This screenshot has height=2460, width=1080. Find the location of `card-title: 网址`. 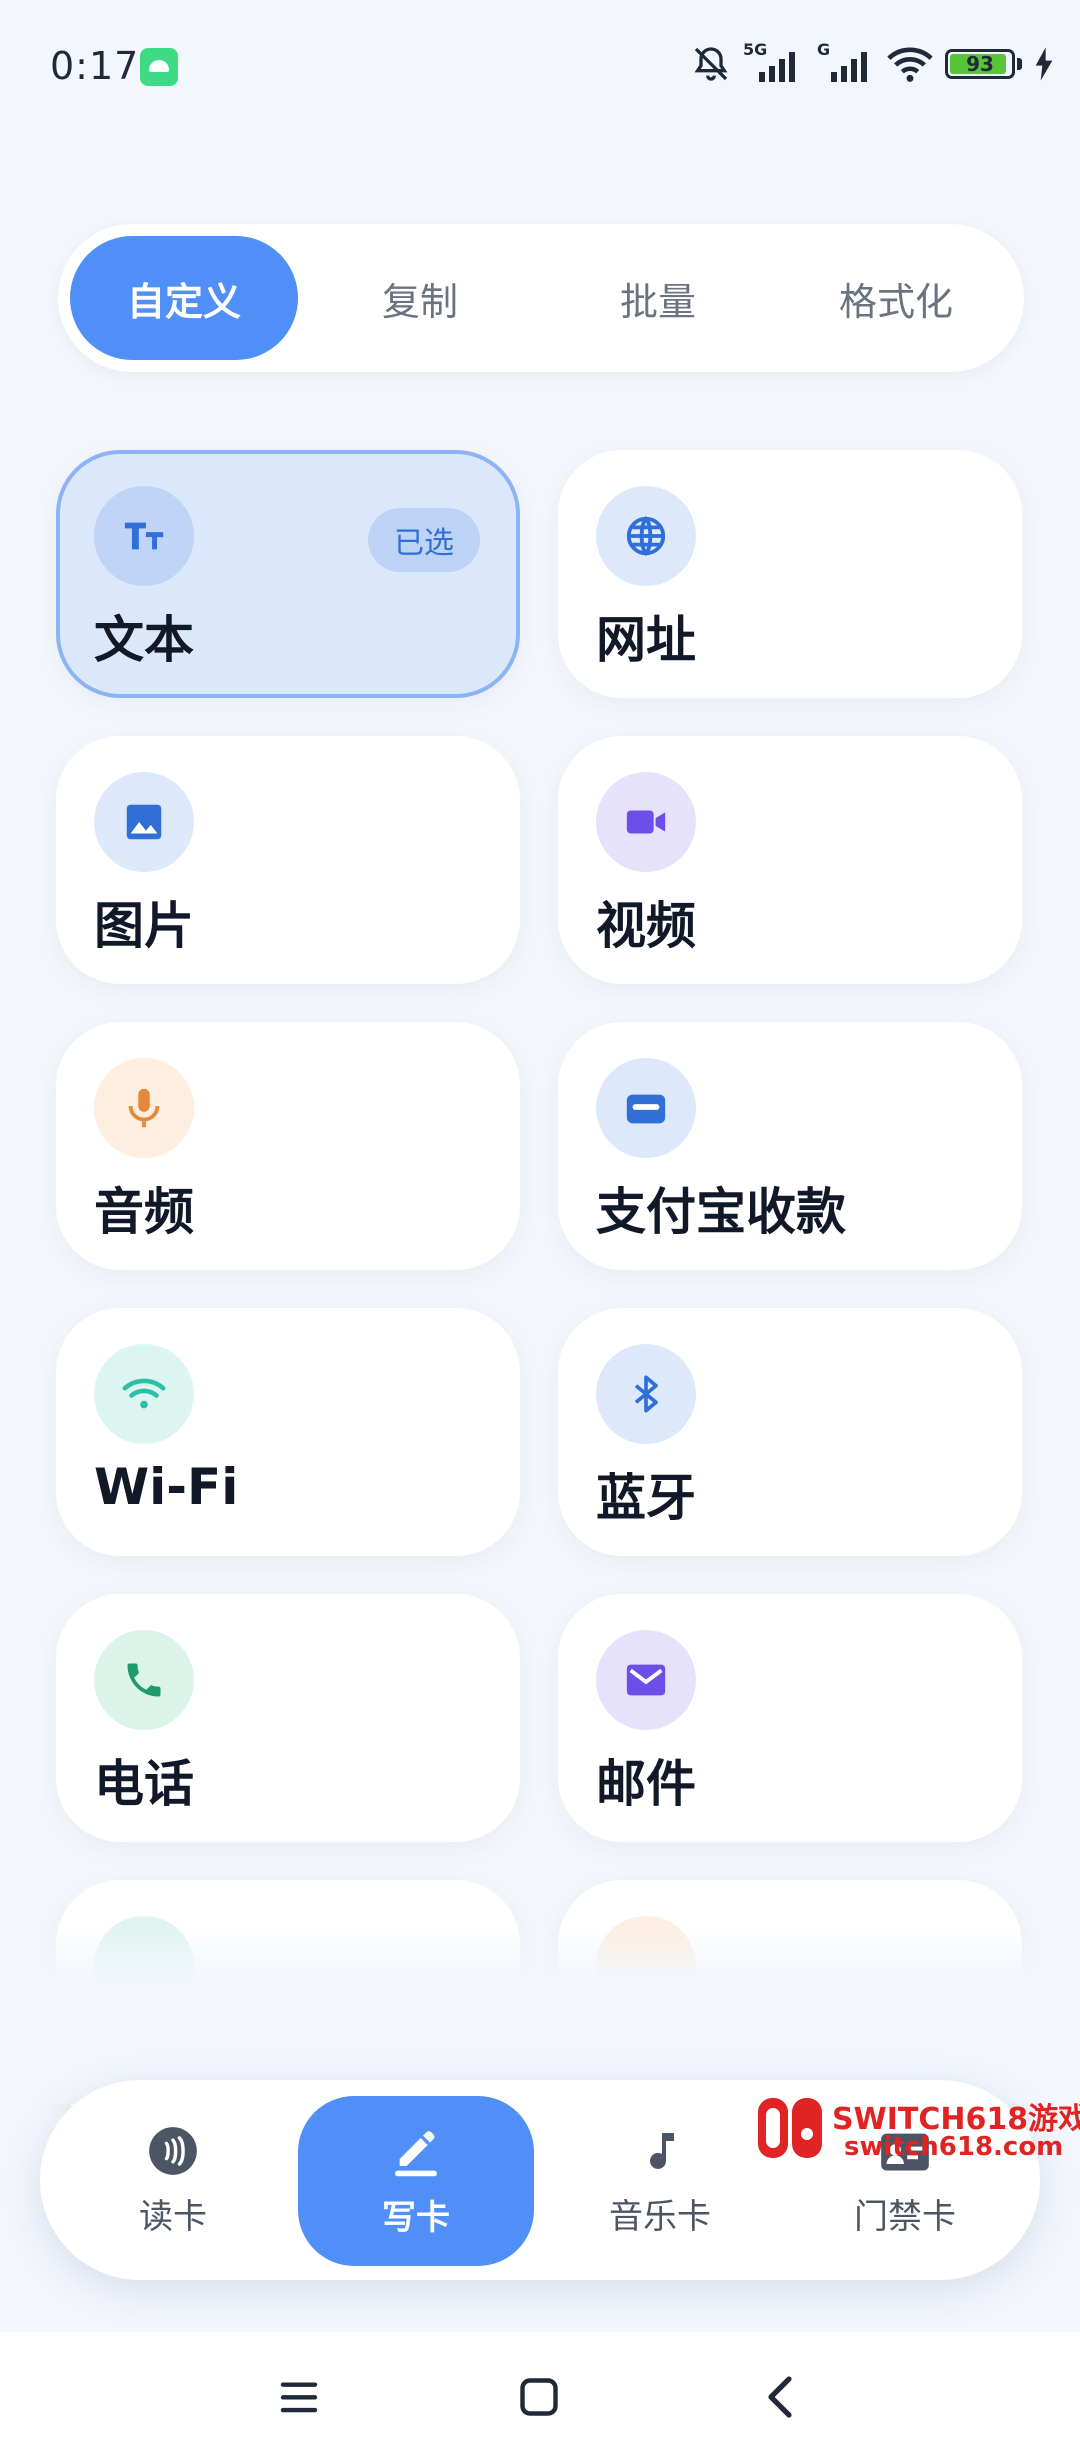

card-title: 网址 is located at coordinates (646, 640).